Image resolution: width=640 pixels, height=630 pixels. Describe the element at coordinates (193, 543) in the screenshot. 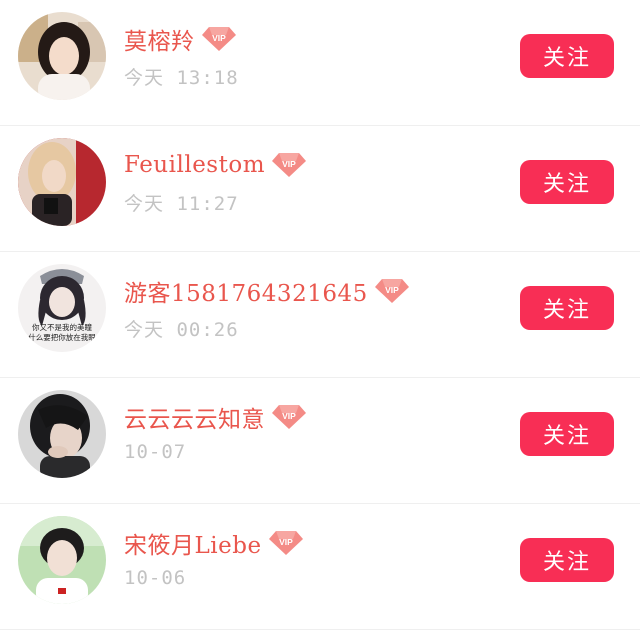

I see `user-name: 宋筱月Liebe` at that location.